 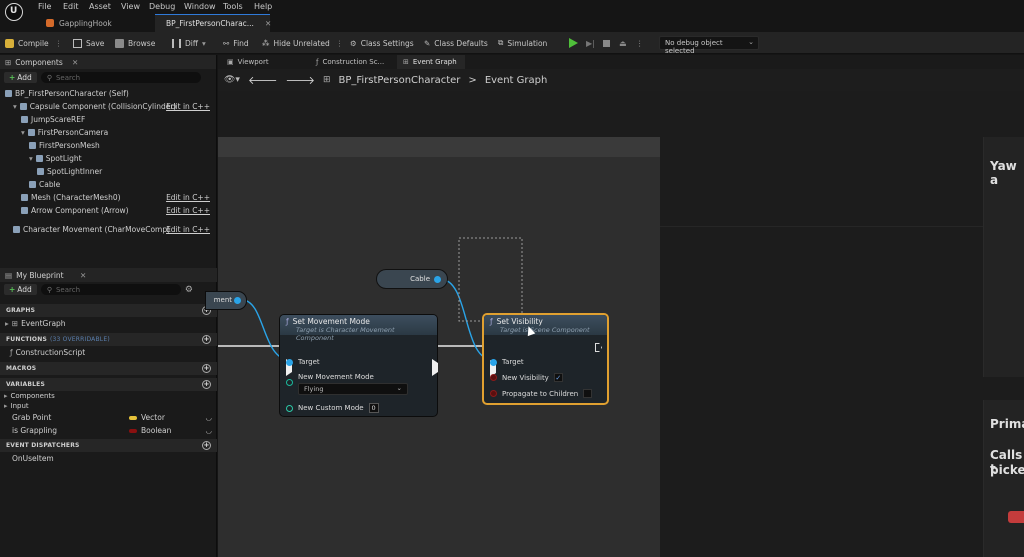 I want to click on node-title-text: Set Movement Mode, so click(x=331, y=321).